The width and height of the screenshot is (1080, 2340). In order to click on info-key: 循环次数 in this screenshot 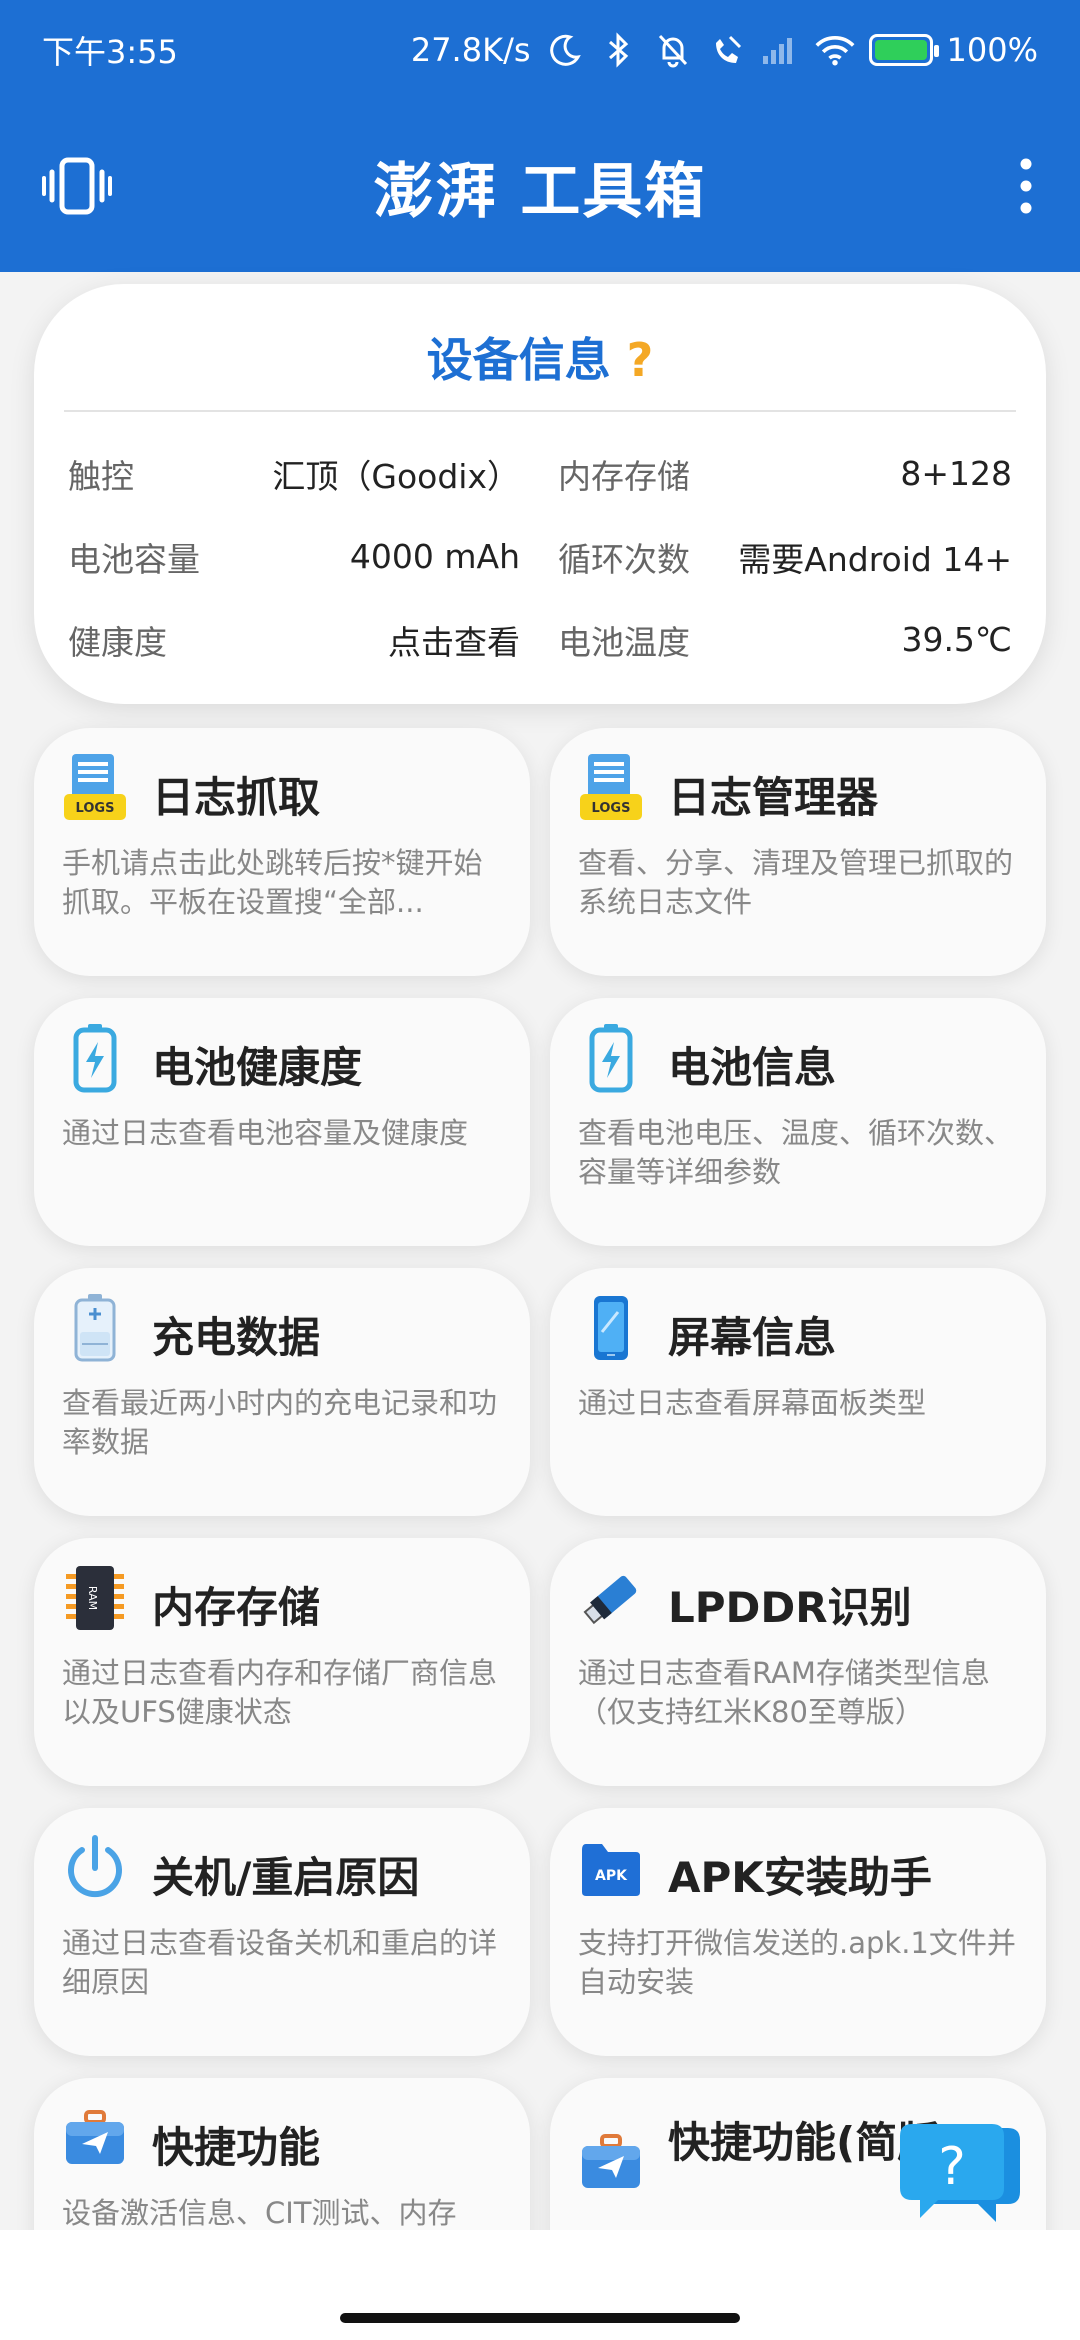, I will do `click(624, 559)`.